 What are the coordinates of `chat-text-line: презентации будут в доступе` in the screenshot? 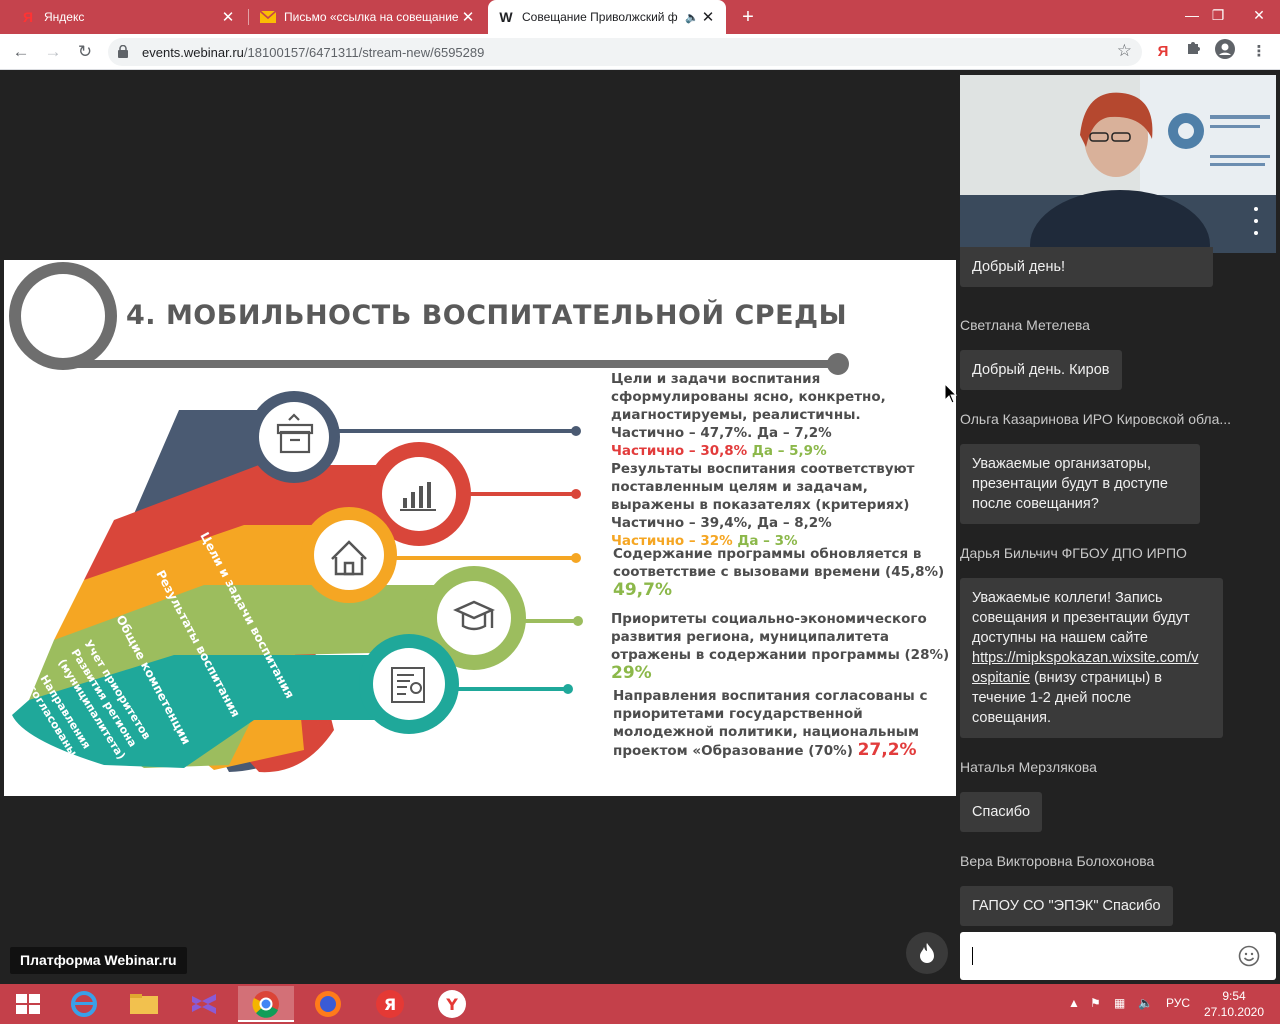 It's located at (1070, 484).